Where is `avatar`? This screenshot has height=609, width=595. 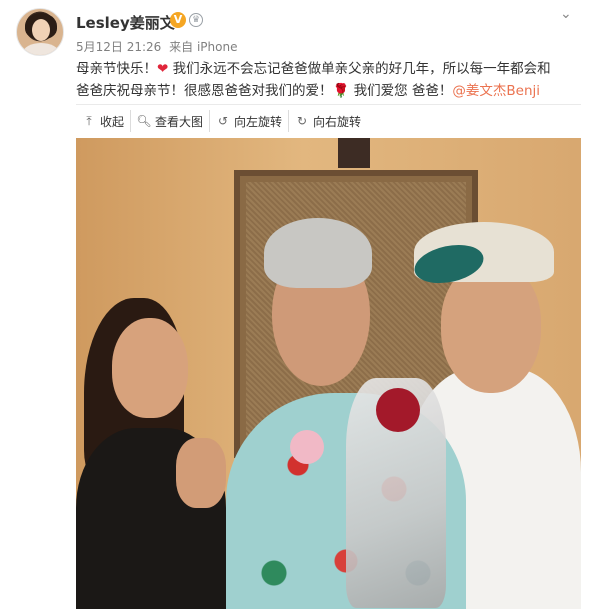 avatar is located at coordinates (40, 32).